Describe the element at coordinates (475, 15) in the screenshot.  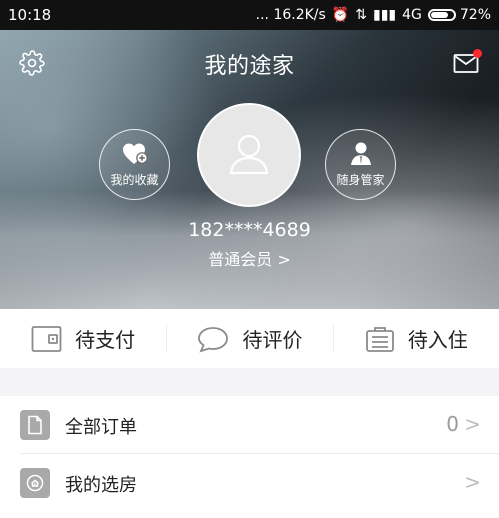
I see `battery-percent: 72%` at that location.